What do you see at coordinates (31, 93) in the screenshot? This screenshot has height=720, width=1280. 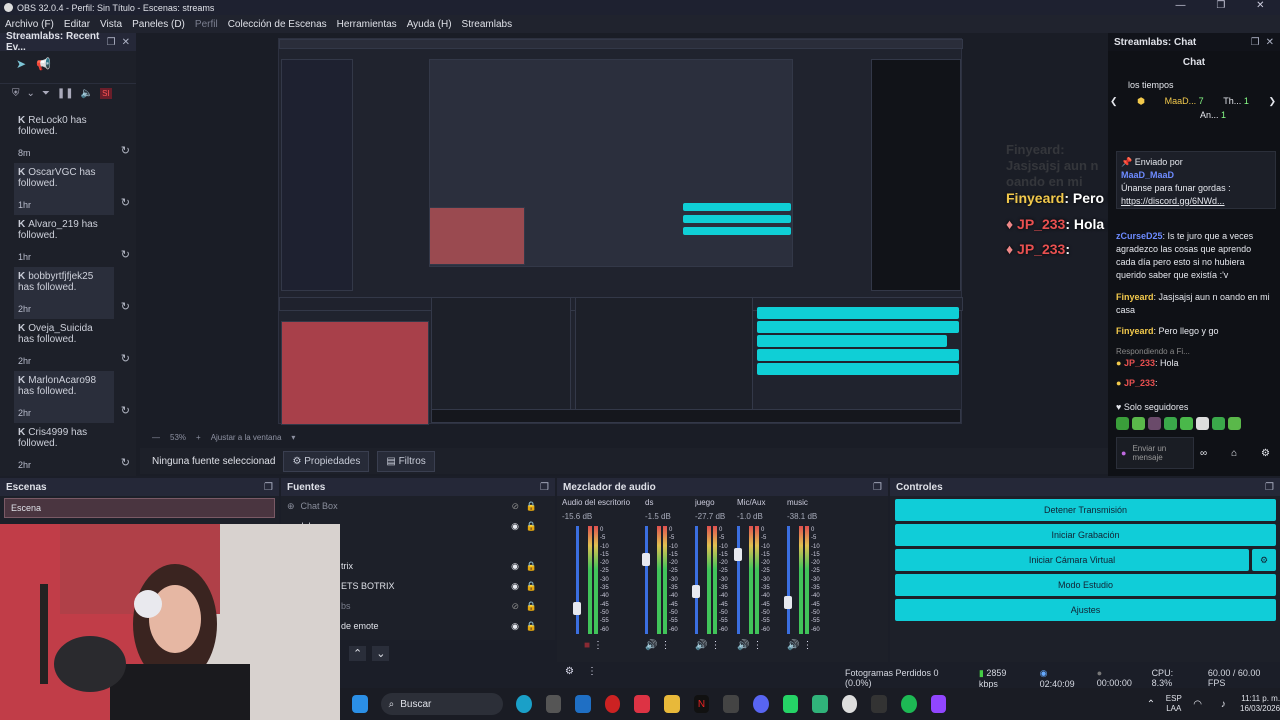 I see `chevron-down-icon: ⌄` at bounding box center [31, 93].